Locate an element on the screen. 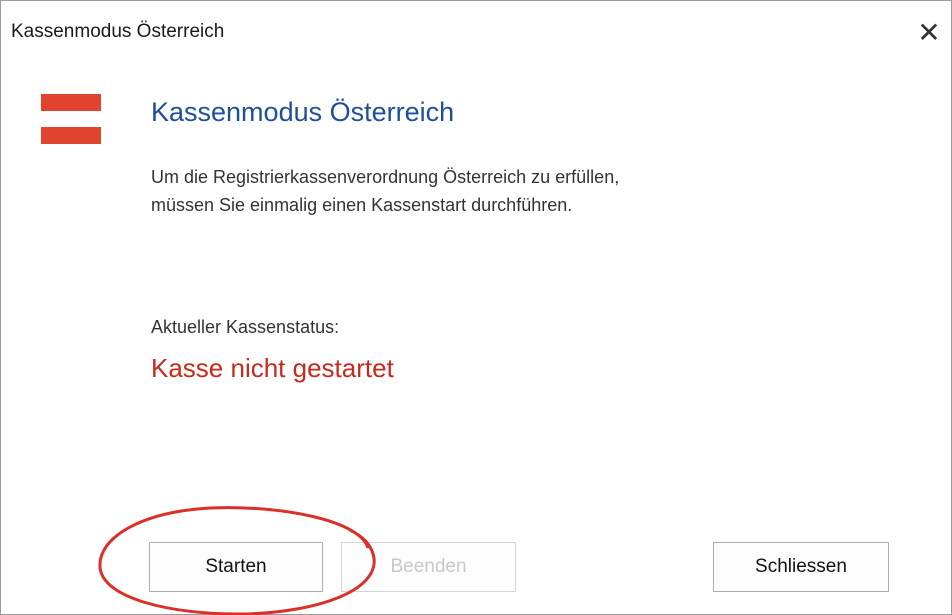 This screenshot has width=952, height=615. austria-flag-icon is located at coordinates (71, 119).